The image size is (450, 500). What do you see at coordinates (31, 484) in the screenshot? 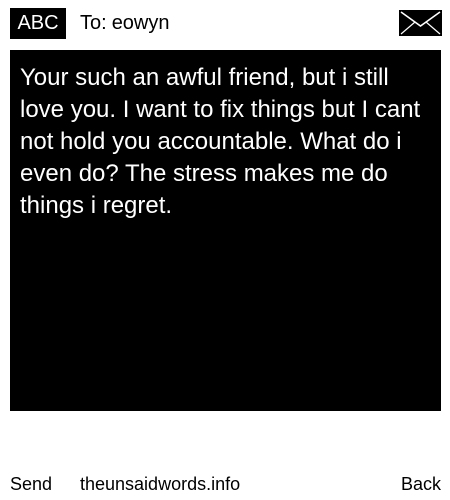
I see `send-button: Send` at bounding box center [31, 484].